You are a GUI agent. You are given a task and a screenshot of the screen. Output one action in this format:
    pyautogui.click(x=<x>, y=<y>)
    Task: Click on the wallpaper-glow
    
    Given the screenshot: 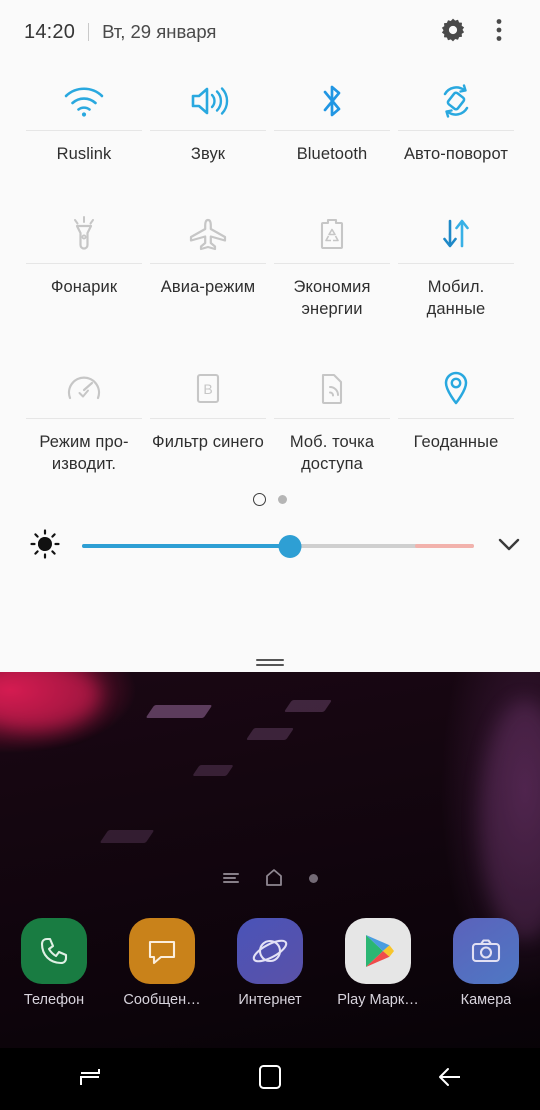 What is the action you would take?
    pyautogui.click(x=510, y=820)
    